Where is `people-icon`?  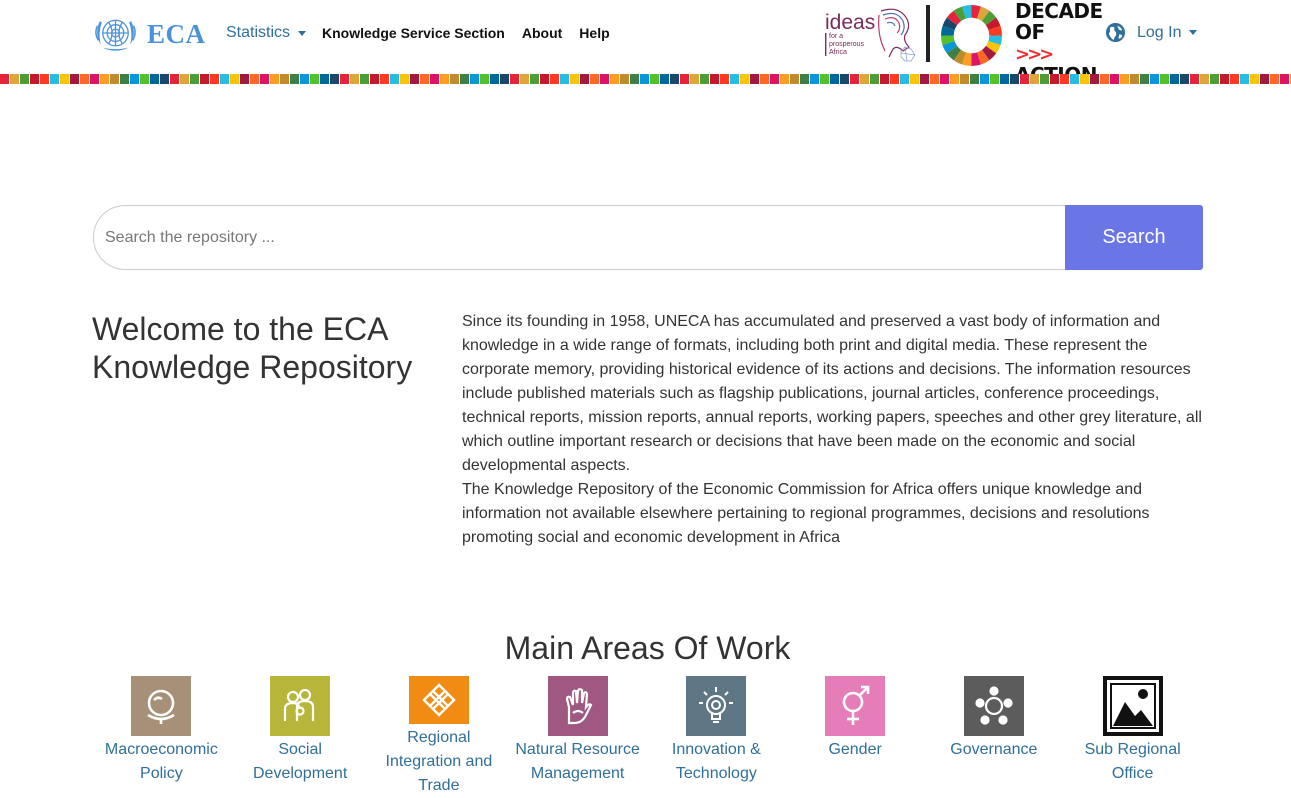 people-icon is located at coordinates (299, 704).